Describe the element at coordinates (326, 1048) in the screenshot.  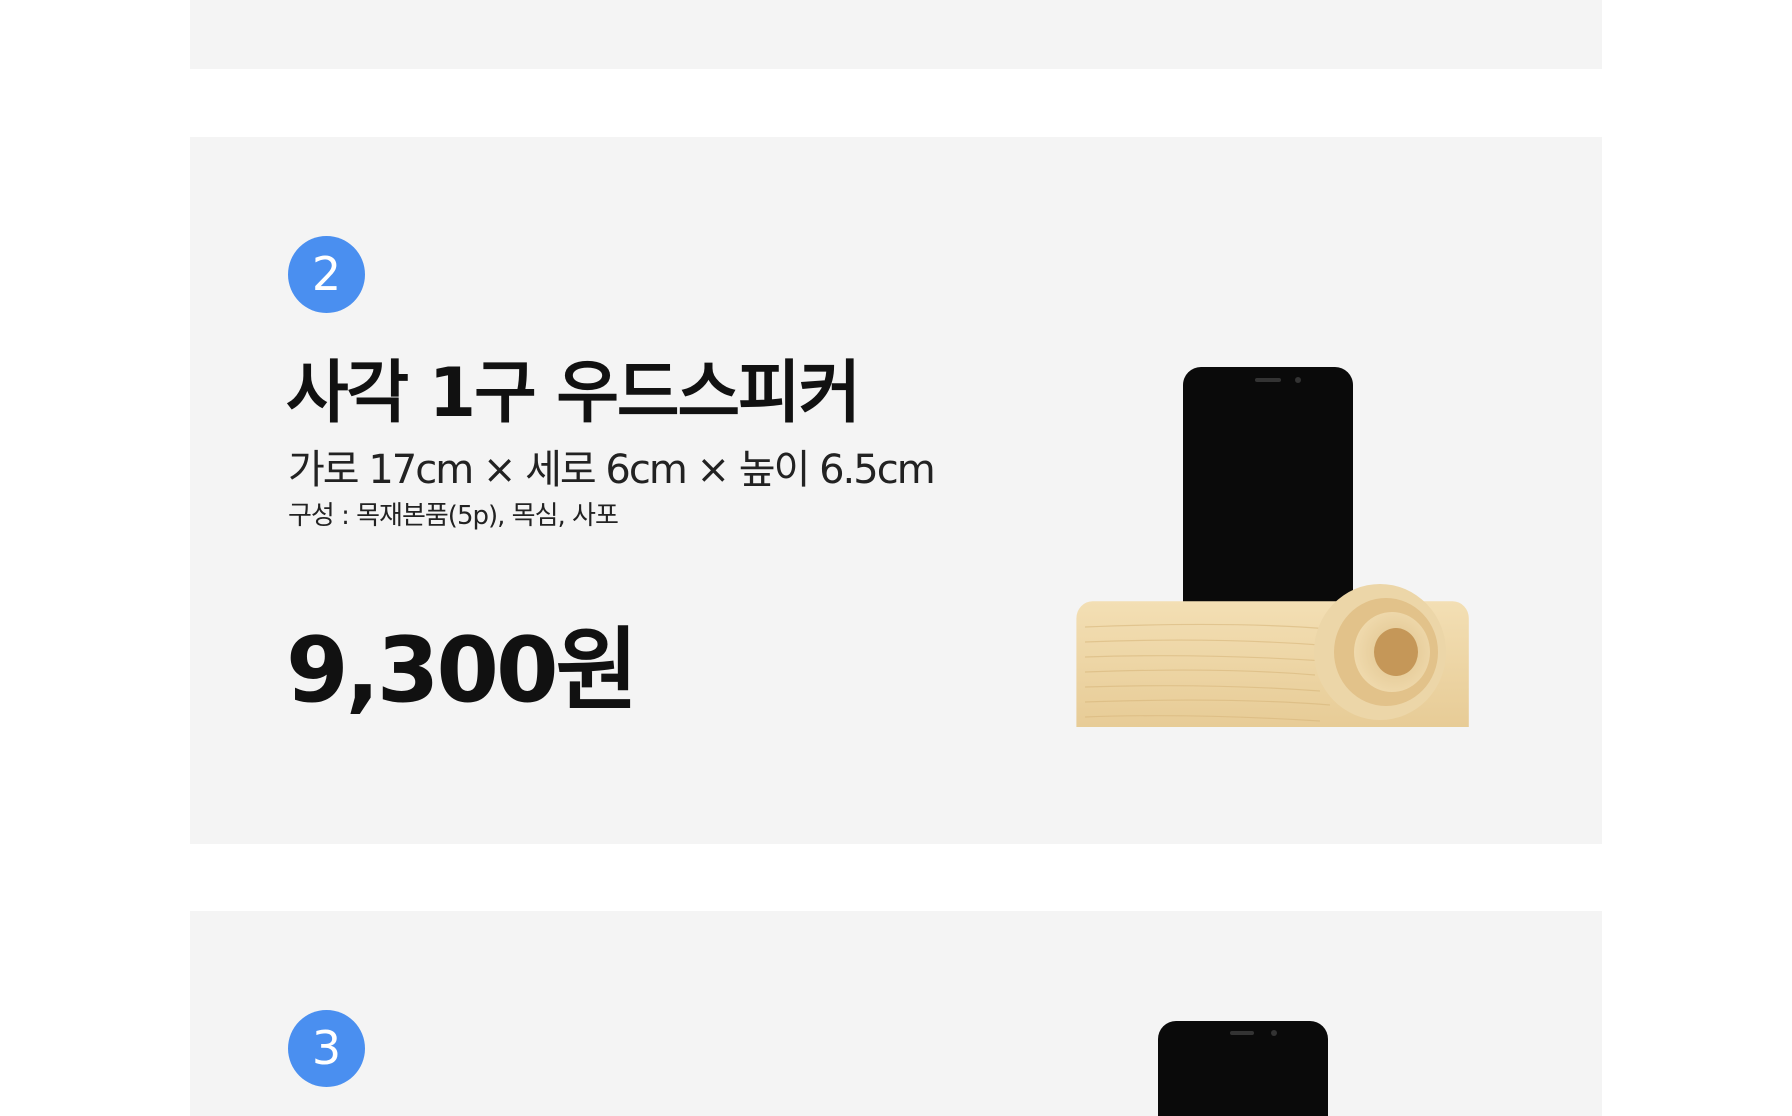
I see `product-number-badge: 3` at that location.